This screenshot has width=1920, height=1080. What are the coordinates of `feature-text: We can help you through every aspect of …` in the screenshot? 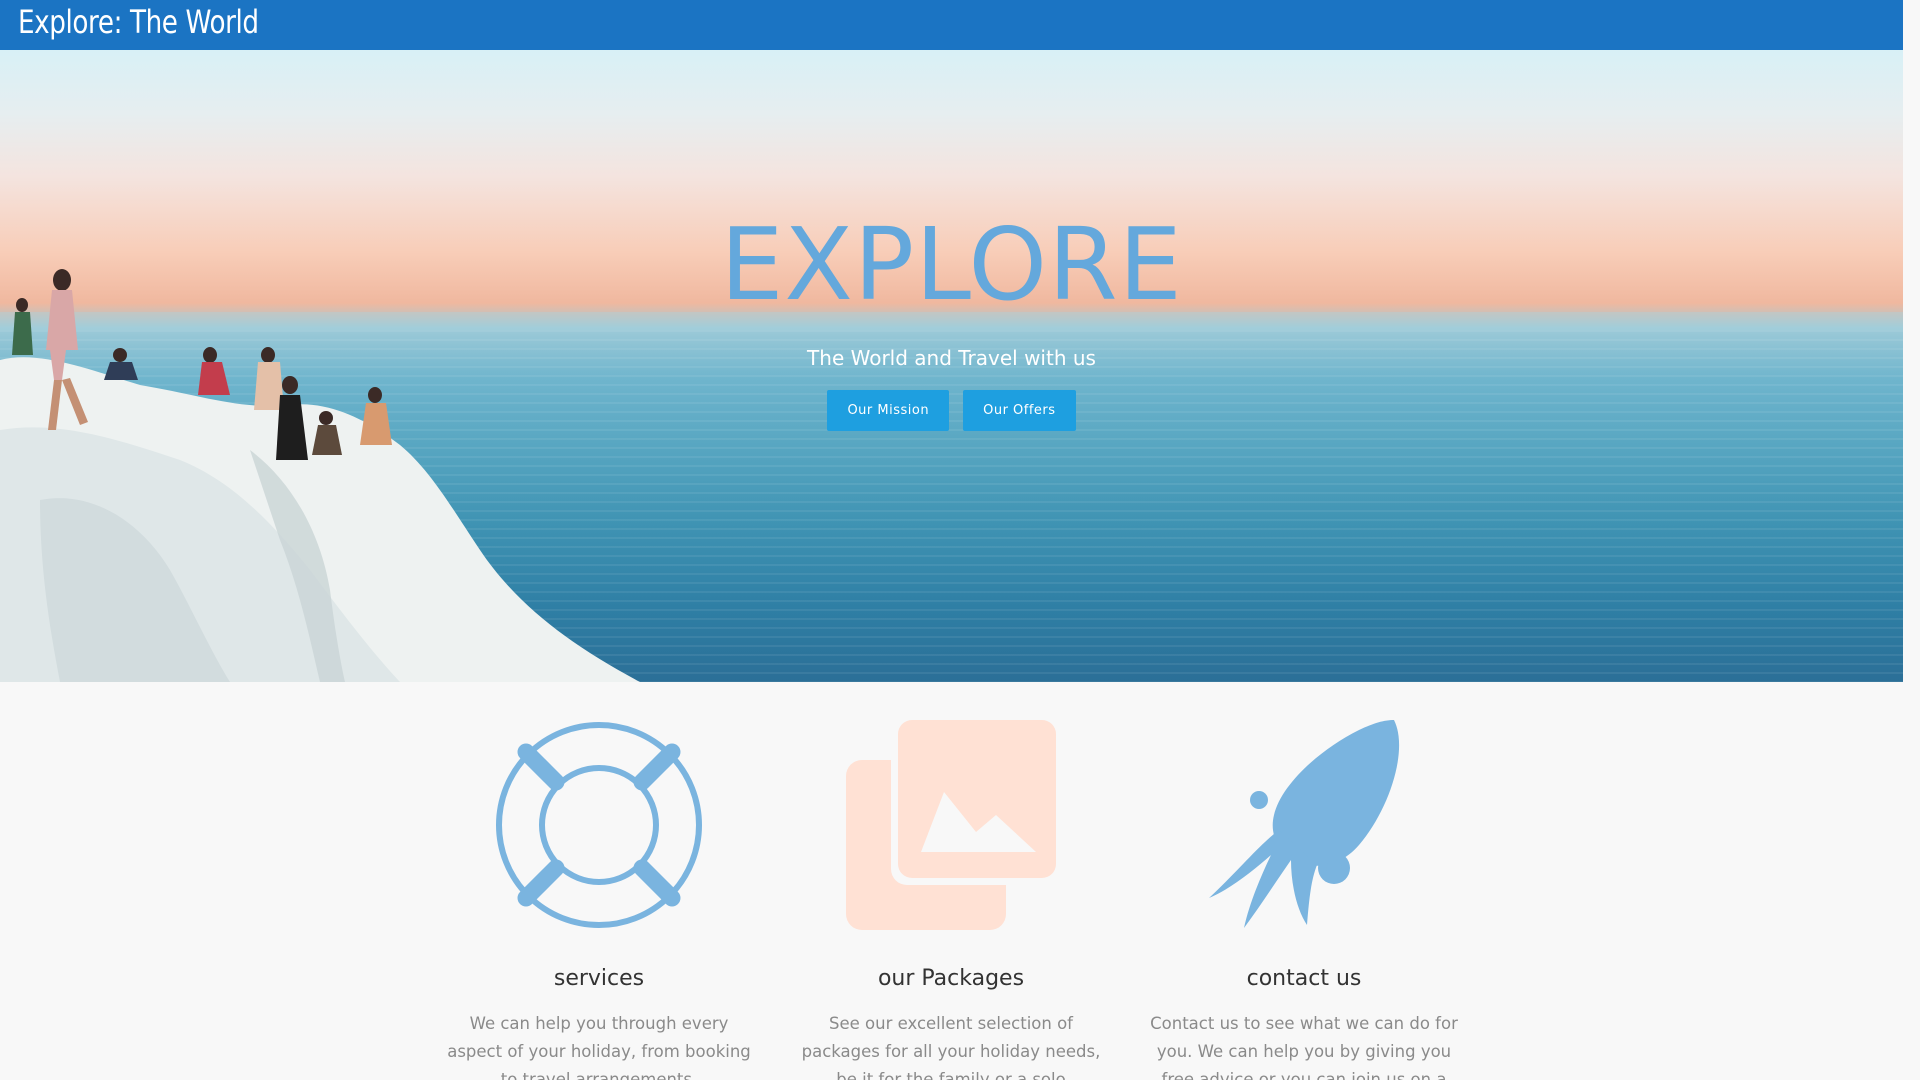 It's located at (599, 1047).